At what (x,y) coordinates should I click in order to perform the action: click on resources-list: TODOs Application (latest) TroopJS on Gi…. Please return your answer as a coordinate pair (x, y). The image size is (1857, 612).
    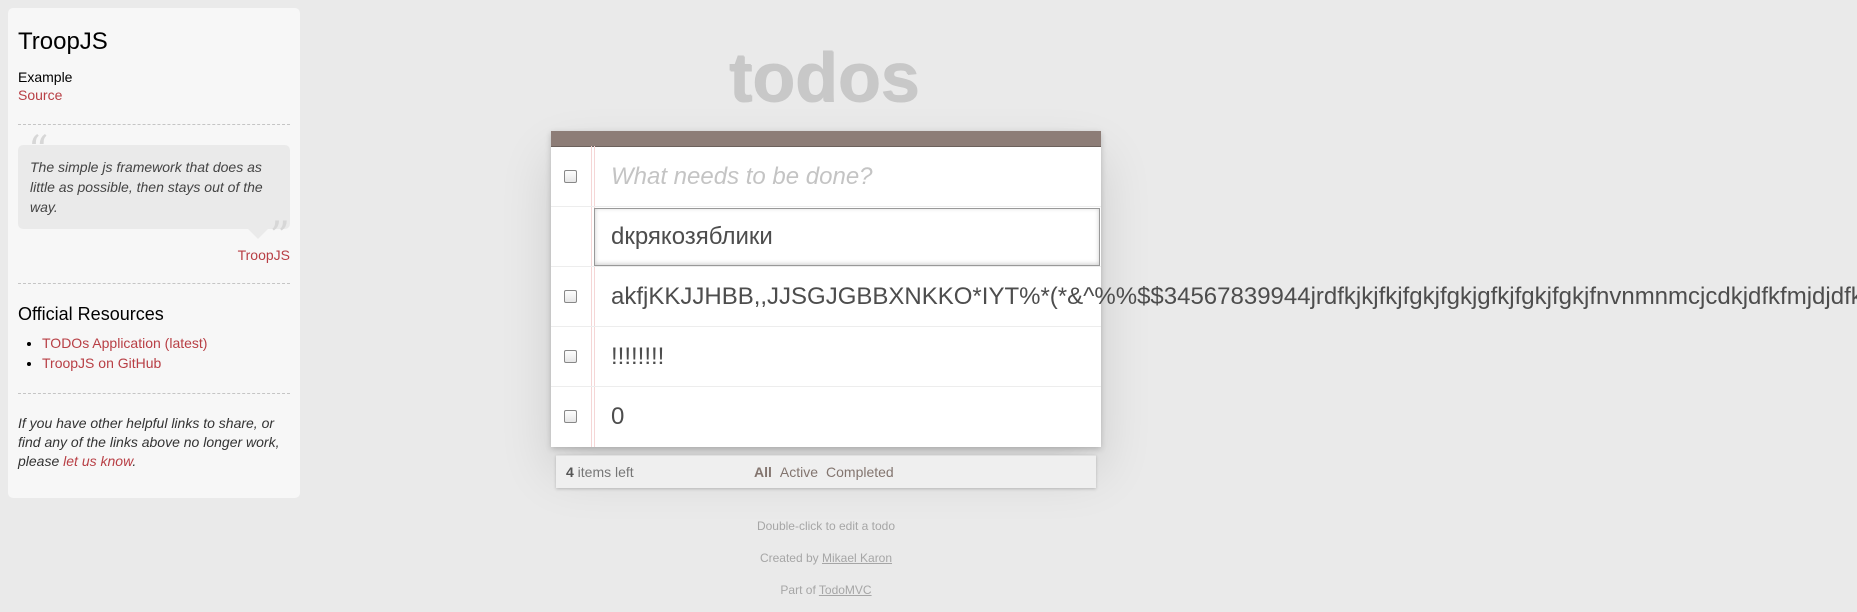
    Looking at the image, I should click on (154, 353).